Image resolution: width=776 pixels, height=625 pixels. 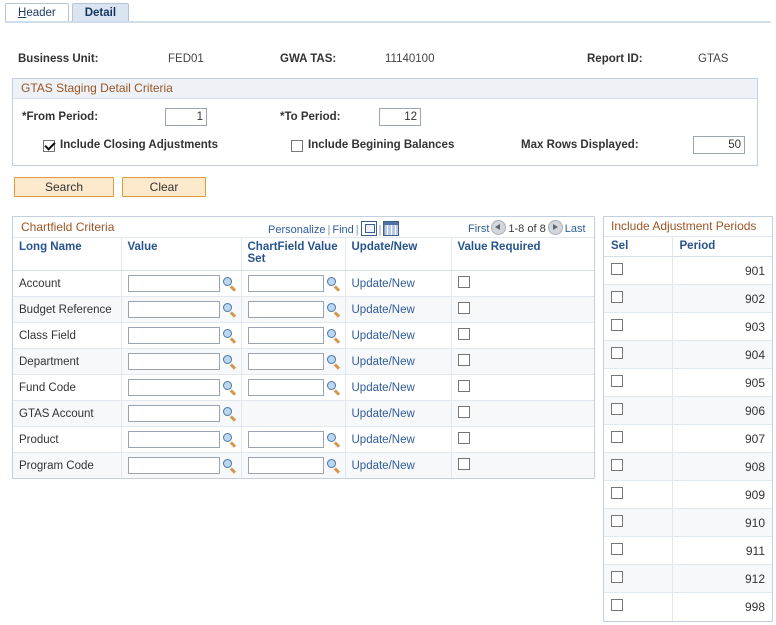 What do you see at coordinates (297, 146) in the screenshot?
I see `include-begining-balances-checkbox` at bounding box center [297, 146].